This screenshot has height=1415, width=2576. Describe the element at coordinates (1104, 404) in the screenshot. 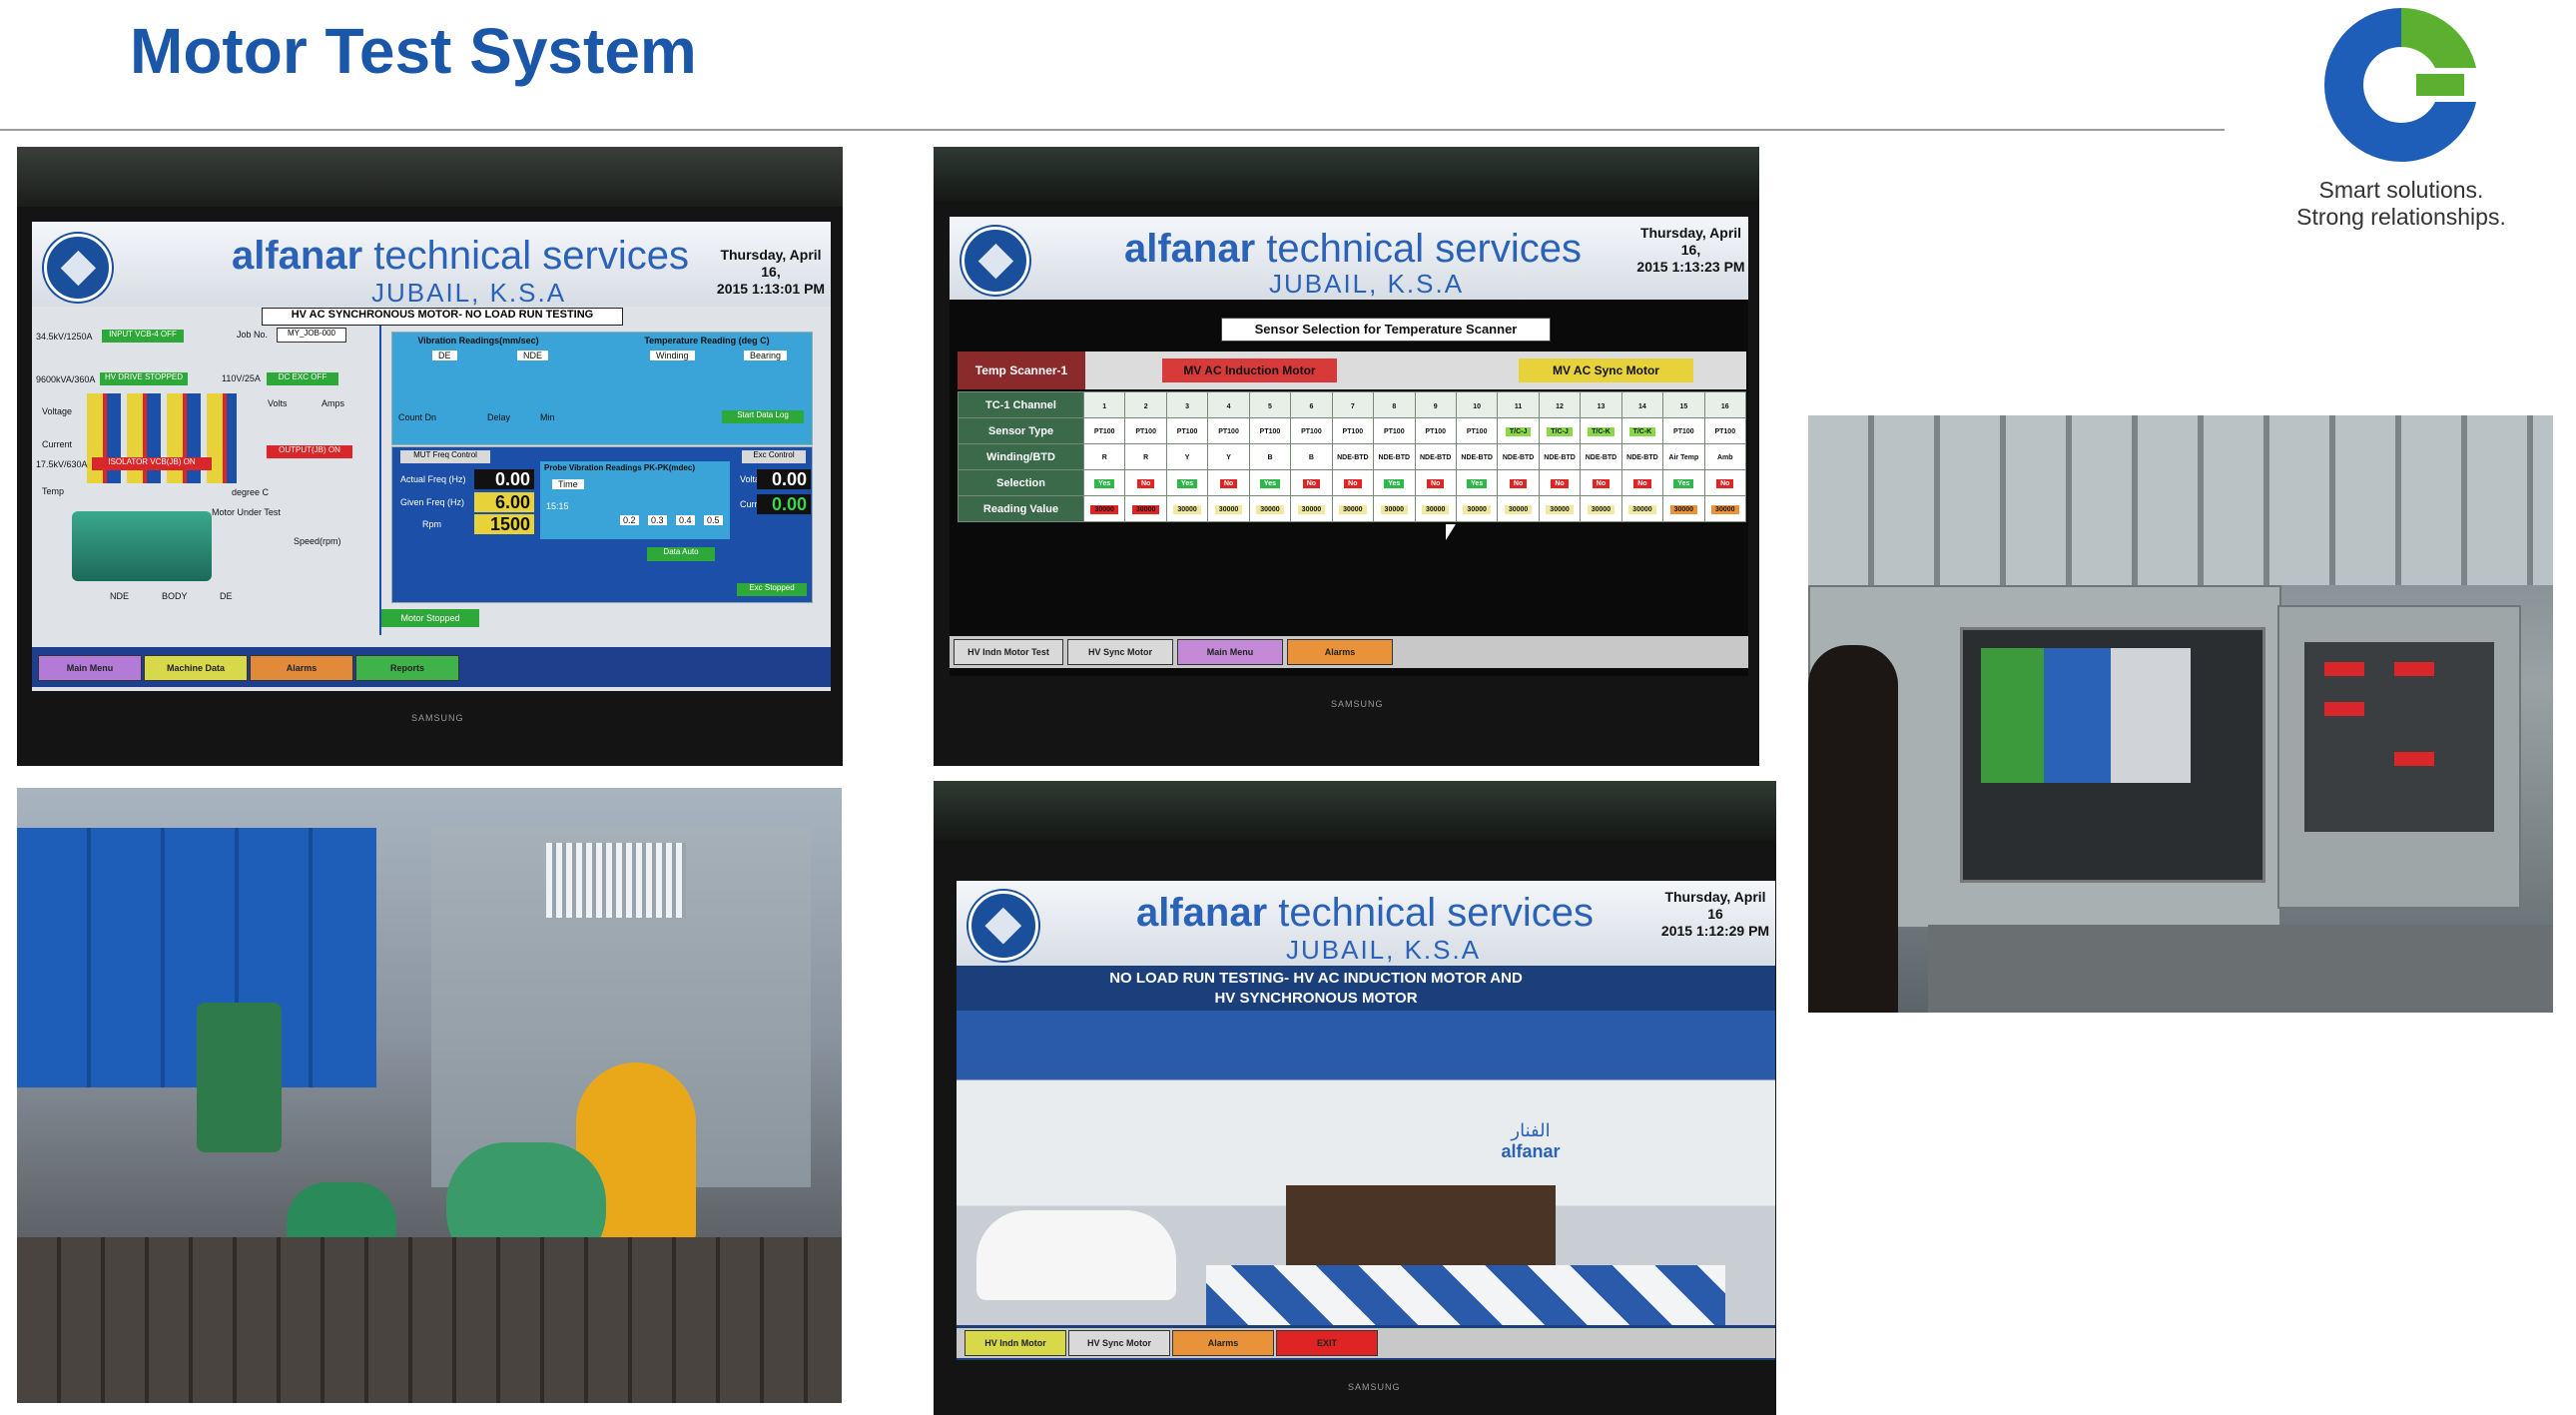

I see `table-cell: 1` at that location.